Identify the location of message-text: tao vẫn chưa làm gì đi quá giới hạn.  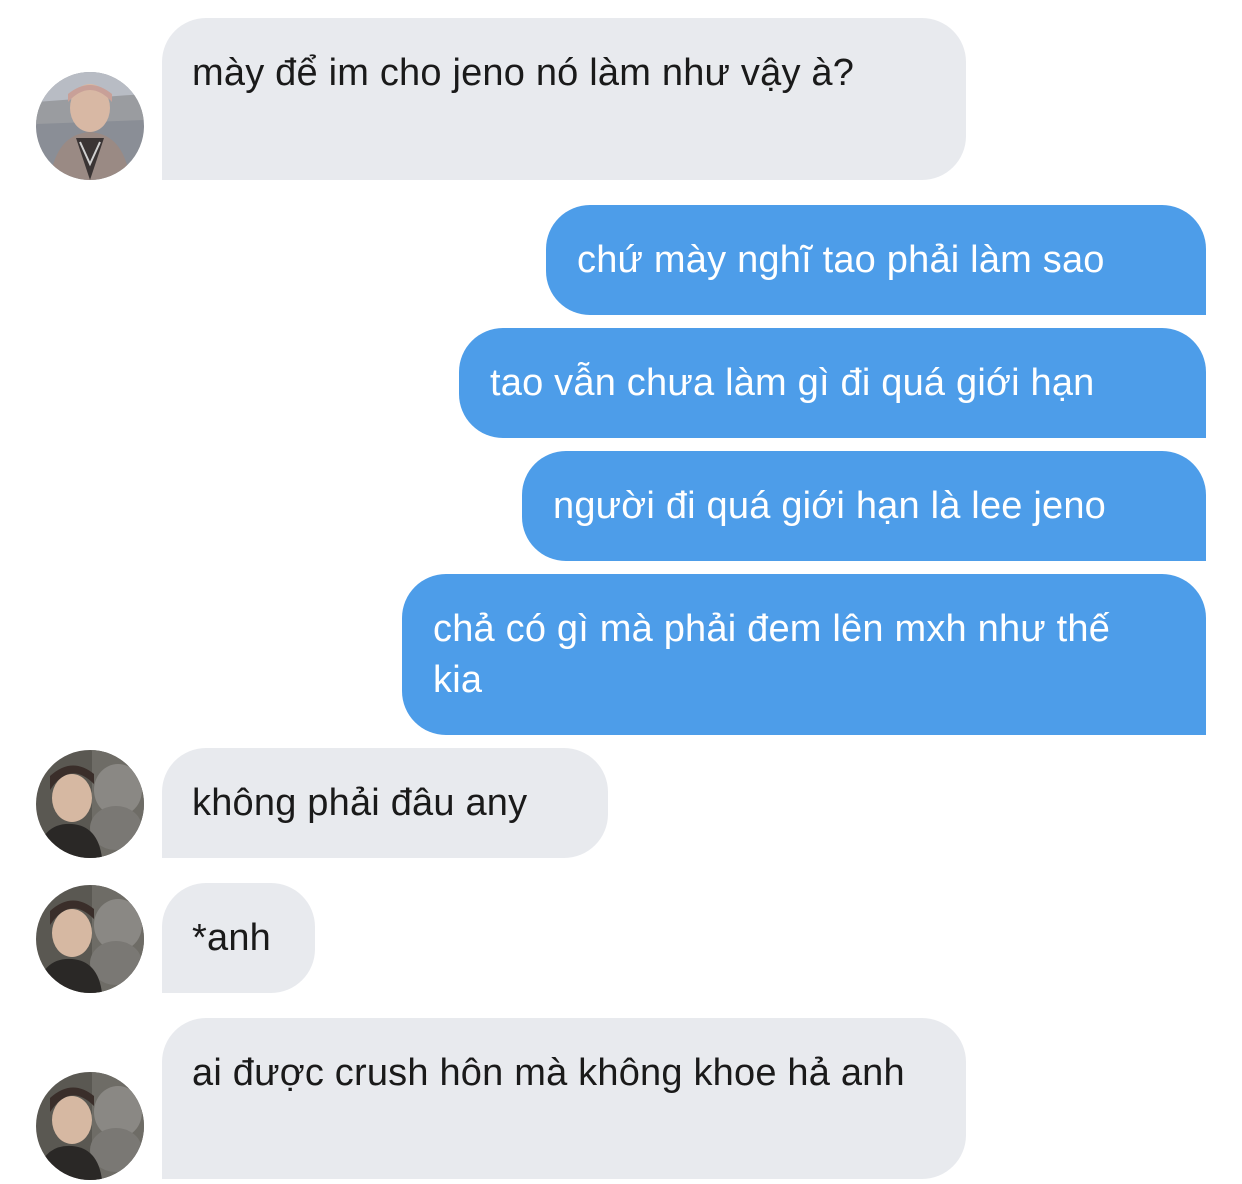
(792, 383).